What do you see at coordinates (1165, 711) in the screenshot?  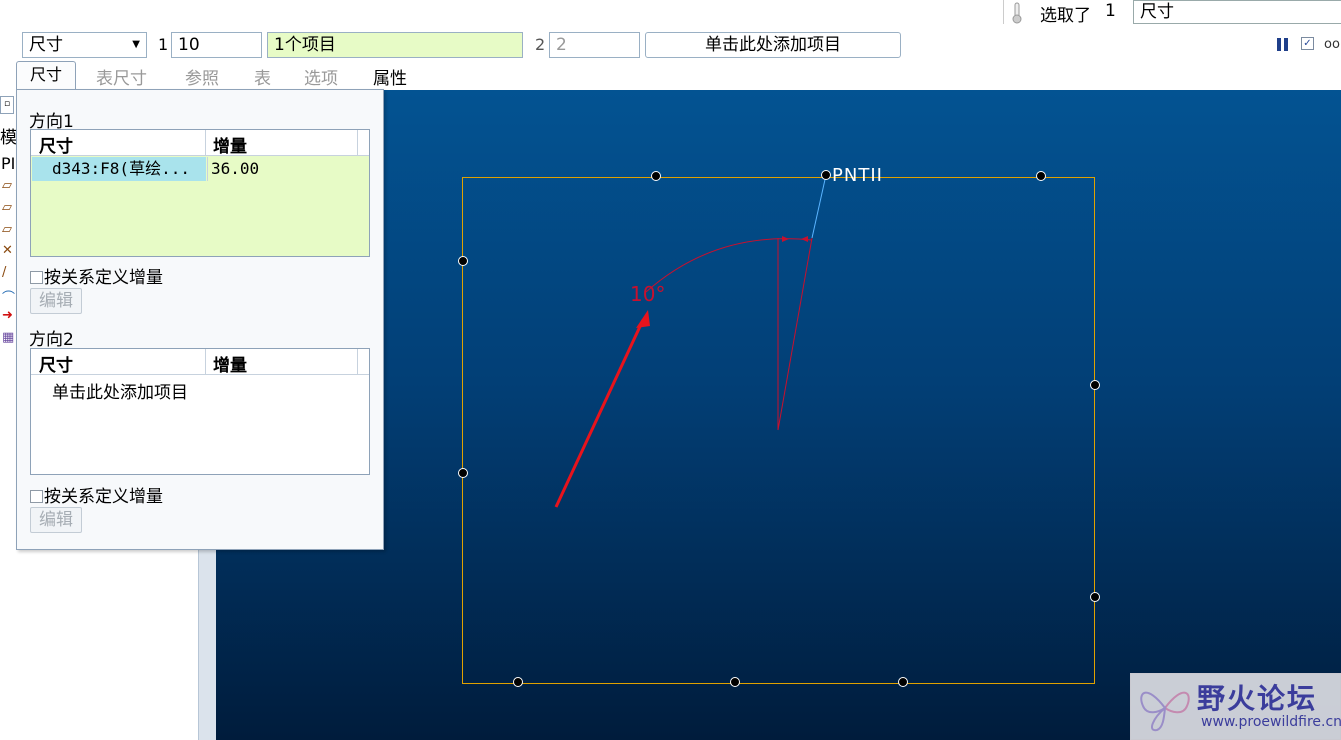 I see `butterfly-logo-icon` at bounding box center [1165, 711].